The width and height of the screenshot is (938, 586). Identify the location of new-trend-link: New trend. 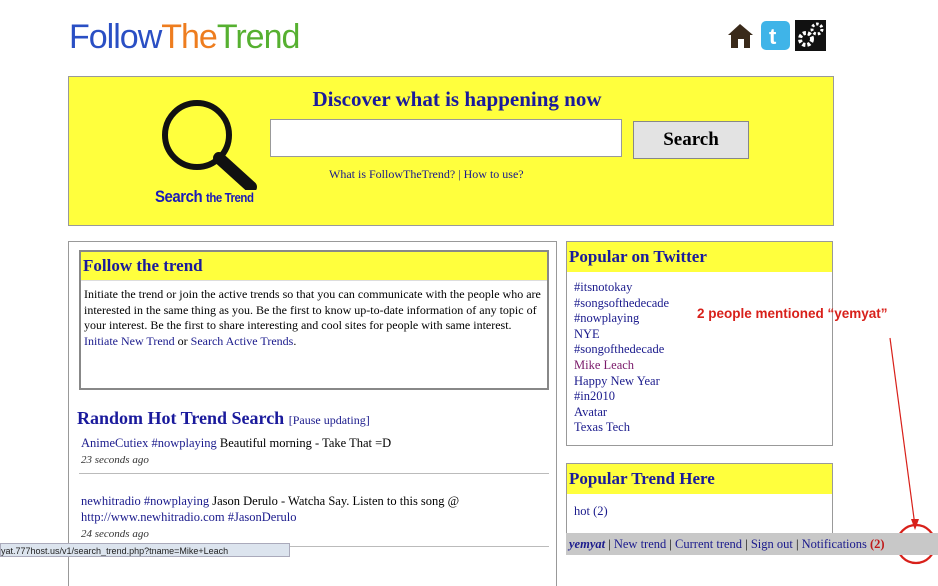
(640, 544).